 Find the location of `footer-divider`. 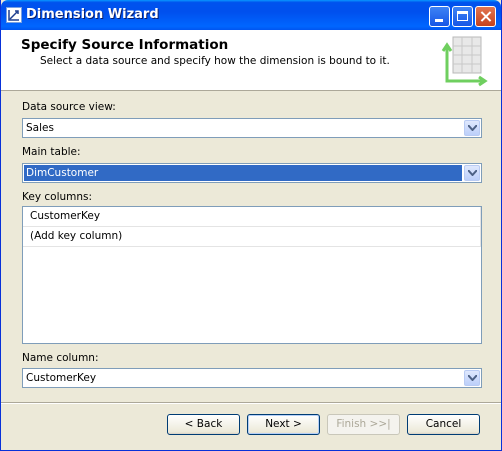

footer-divider is located at coordinates (251, 403).